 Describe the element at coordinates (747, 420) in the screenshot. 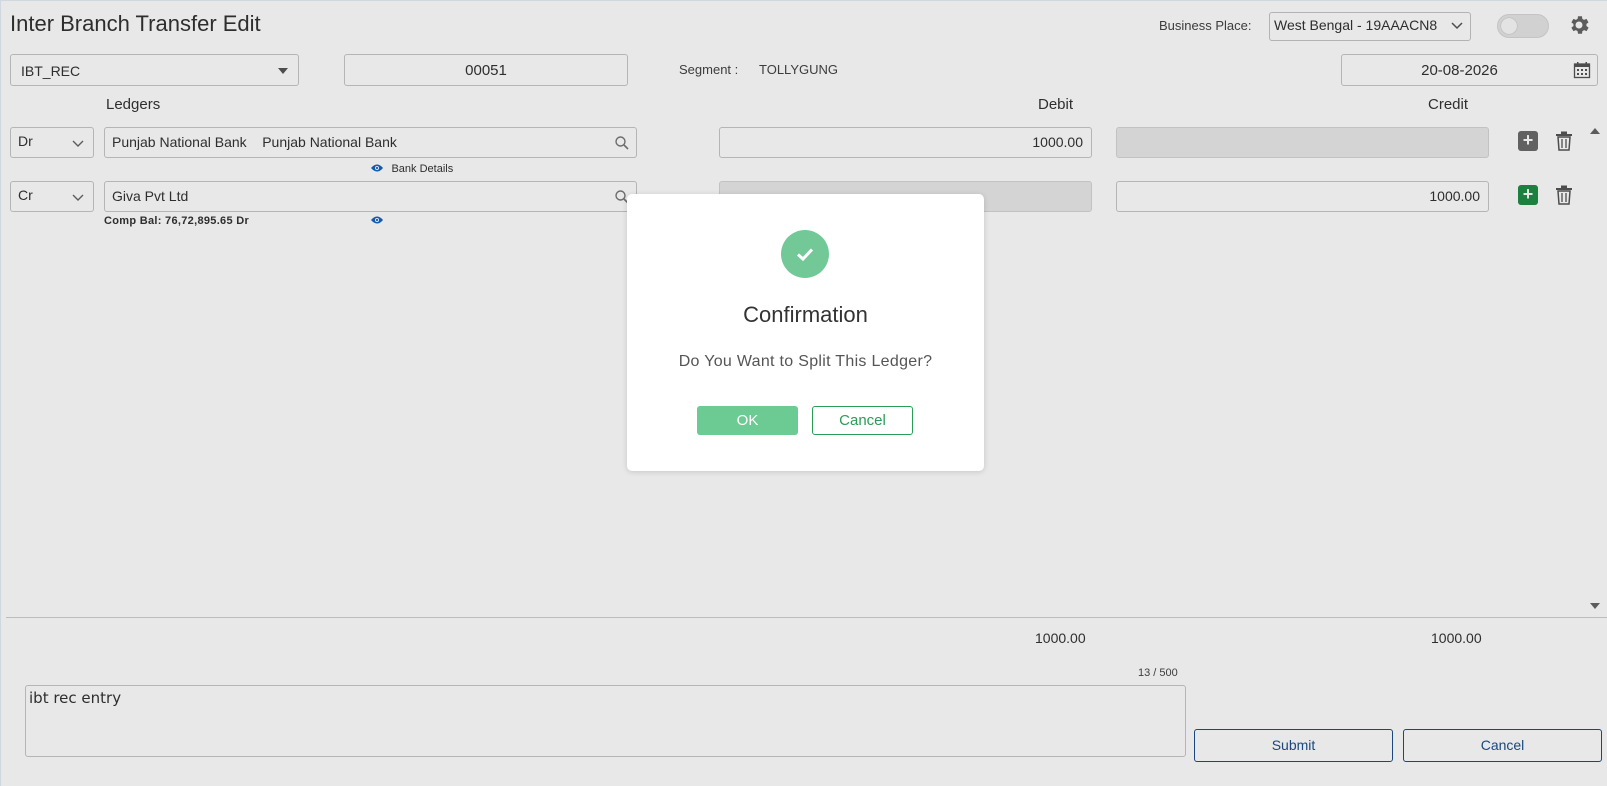

I see `ok-button: OK` at that location.